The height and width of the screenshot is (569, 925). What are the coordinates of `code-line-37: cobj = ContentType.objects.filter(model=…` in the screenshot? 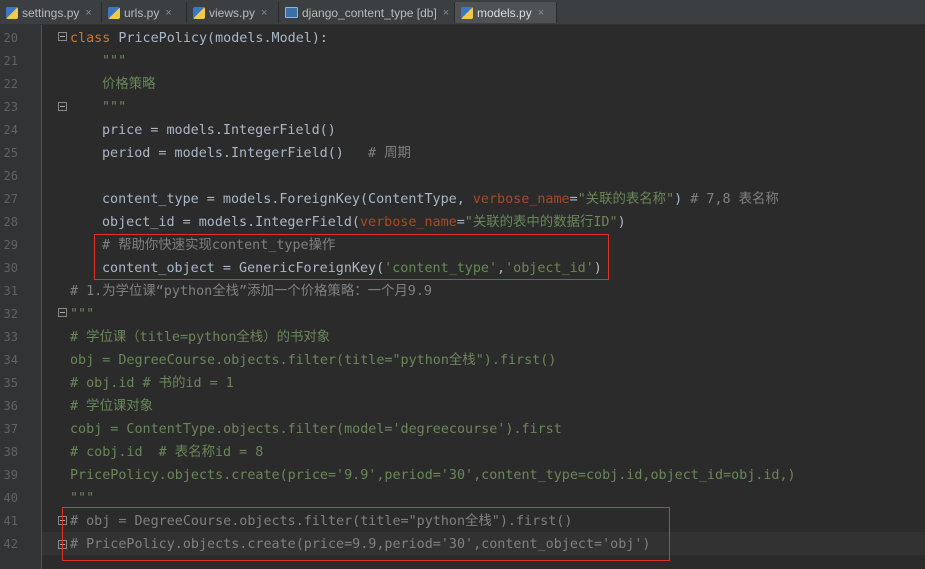 It's located at (316, 429).